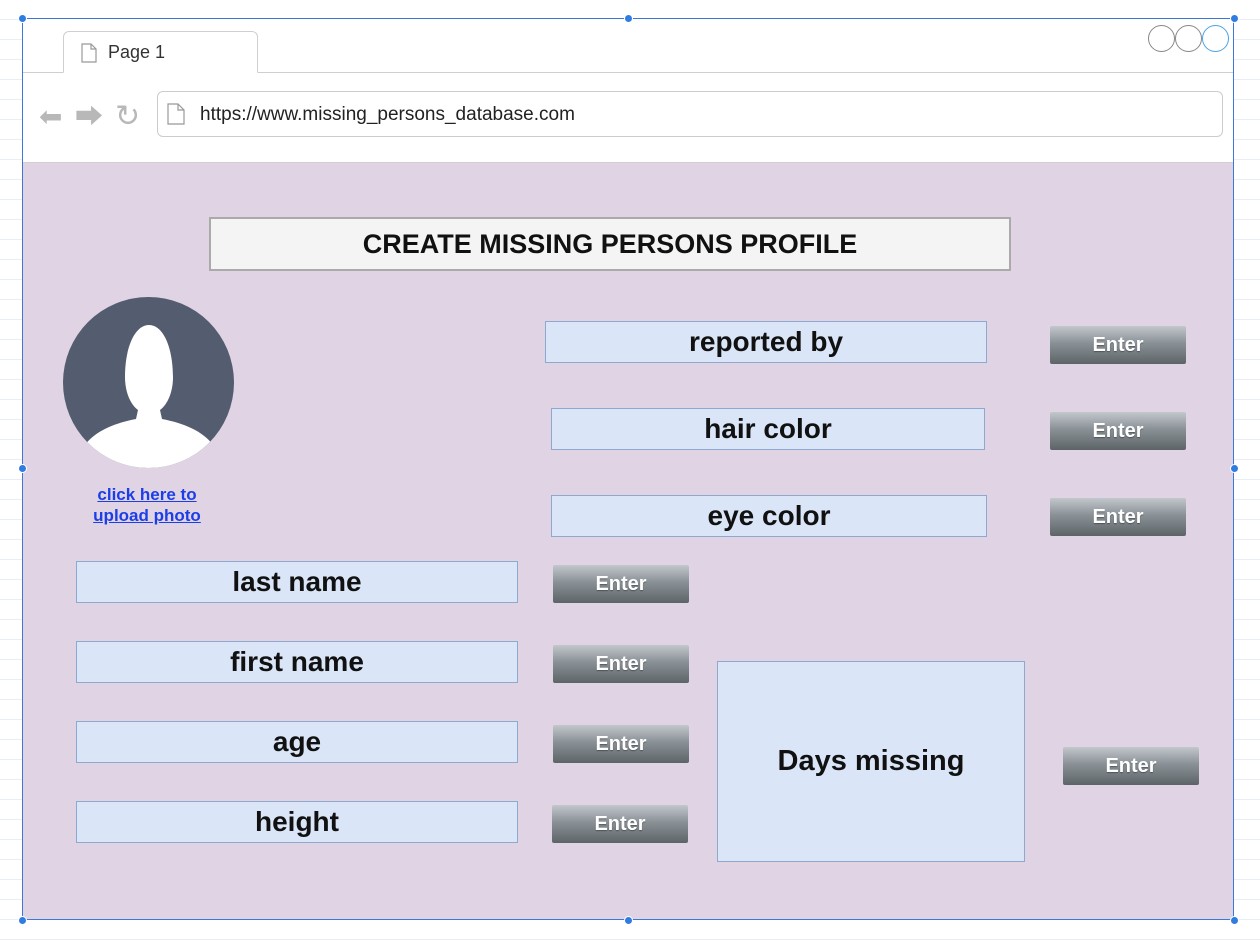 Image resolution: width=1260 pixels, height=946 pixels. I want to click on resize-handle-right, so click(1234, 468).